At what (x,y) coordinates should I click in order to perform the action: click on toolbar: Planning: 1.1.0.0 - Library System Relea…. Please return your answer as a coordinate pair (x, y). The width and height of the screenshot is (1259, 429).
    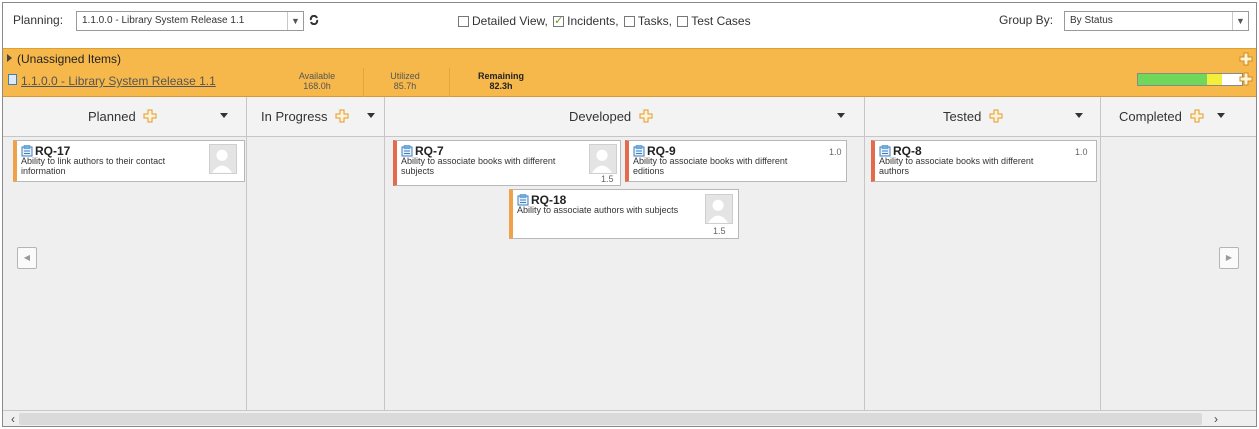
    Looking at the image, I should click on (629, 23).